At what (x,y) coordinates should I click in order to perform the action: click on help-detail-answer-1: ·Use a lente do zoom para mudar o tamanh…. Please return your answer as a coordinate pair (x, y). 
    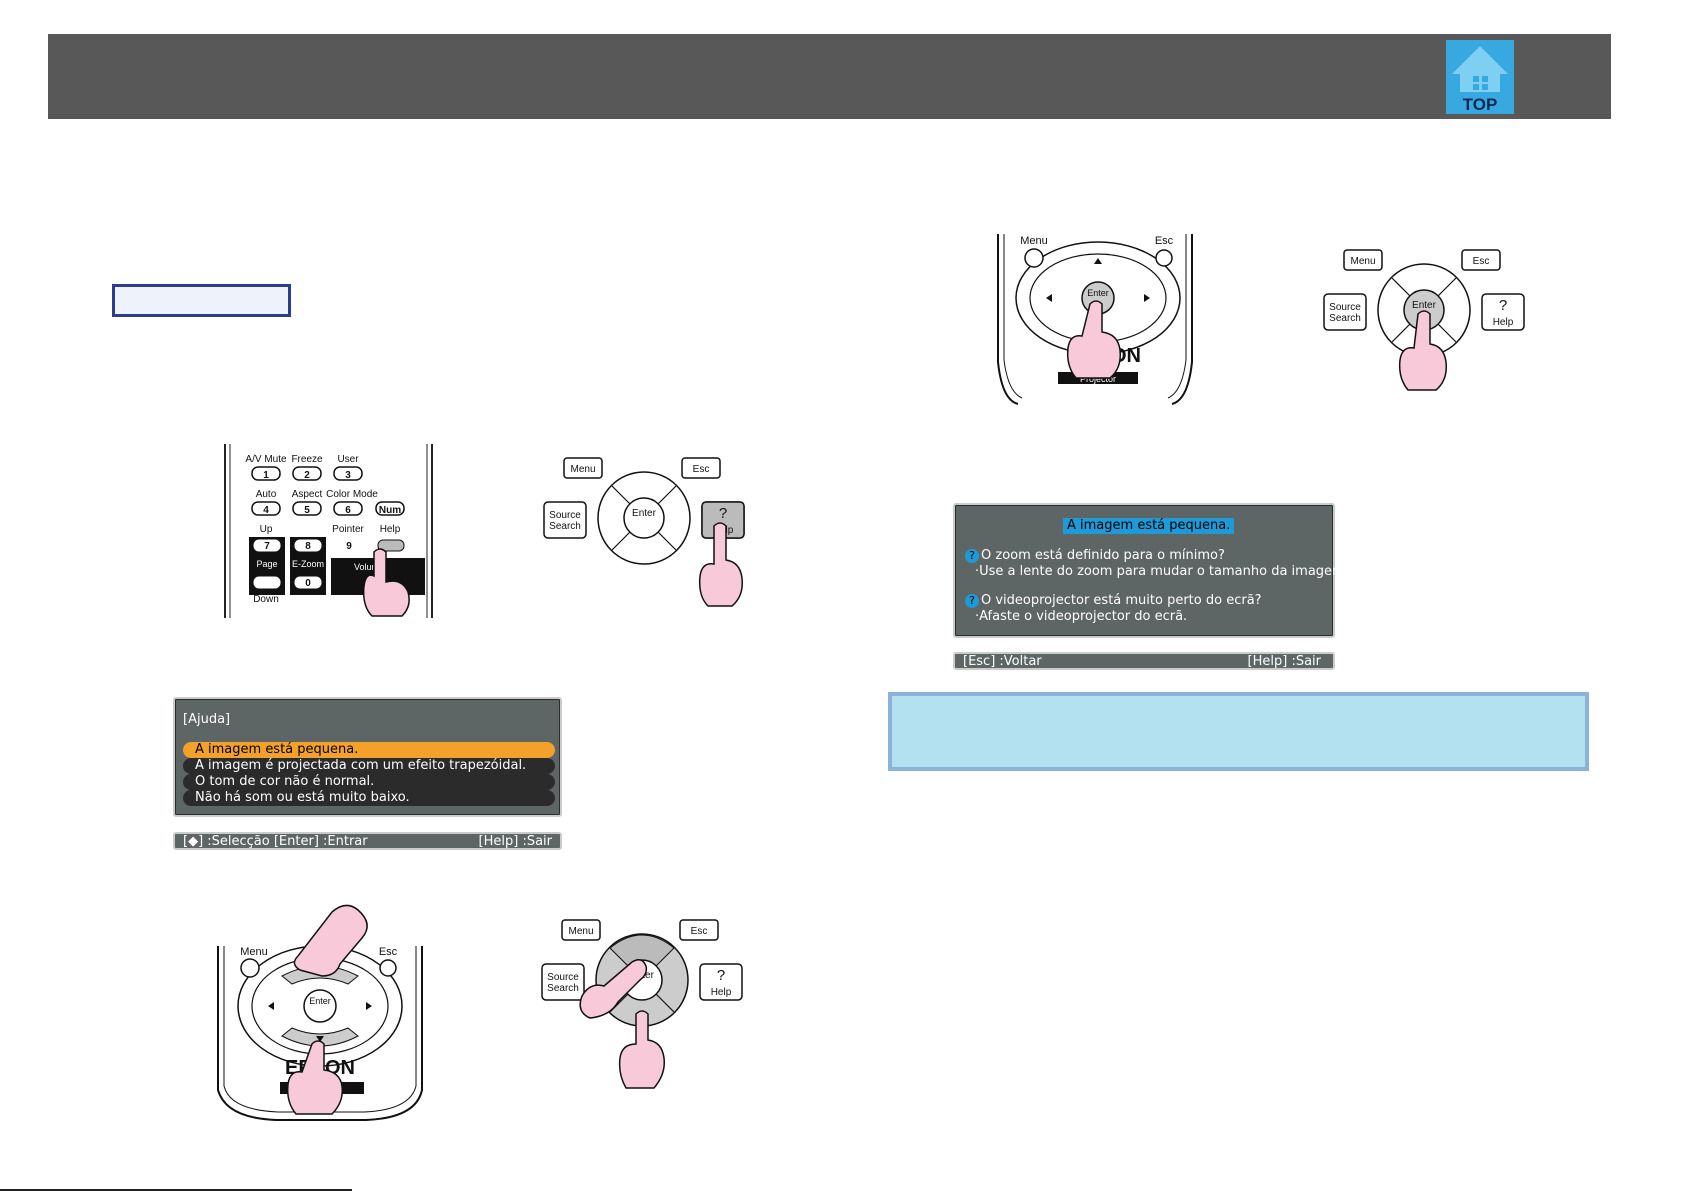
    Looking at the image, I should click on (1162, 571).